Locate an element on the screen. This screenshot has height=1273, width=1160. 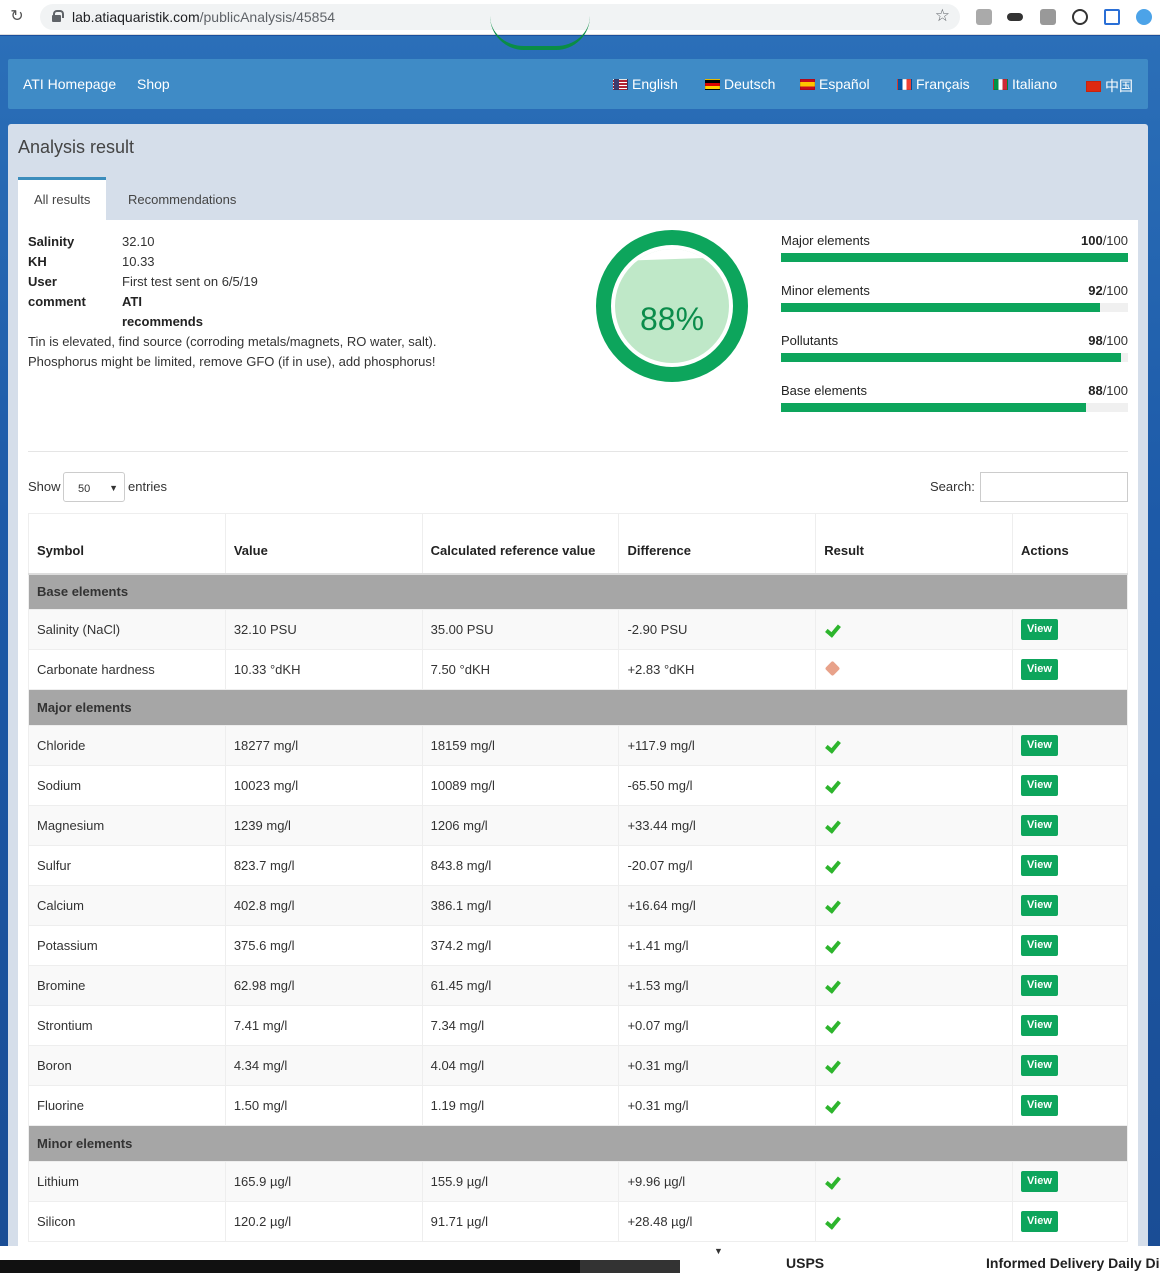
user-label: User is located at coordinates (42, 281).